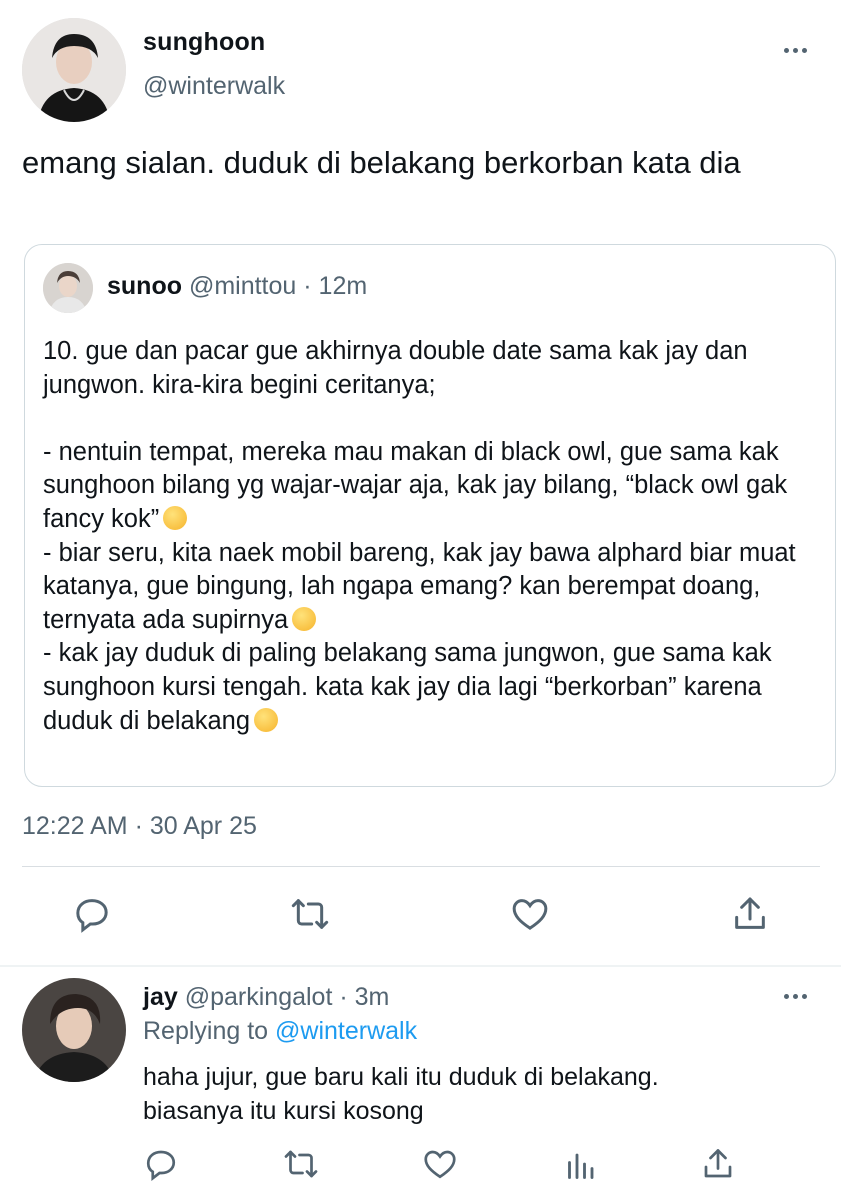  Describe the element at coordinates (160, 997) in the screenshot. I see `reply-author-name: jay` at that location.